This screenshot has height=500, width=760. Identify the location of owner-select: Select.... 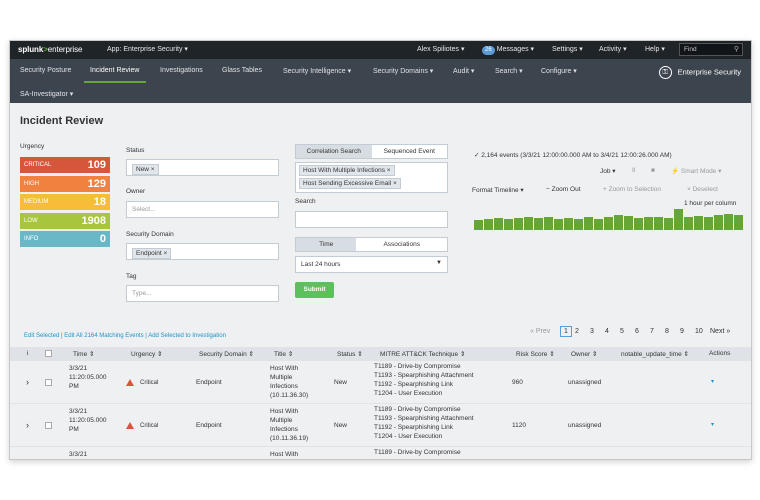
(202, 209).